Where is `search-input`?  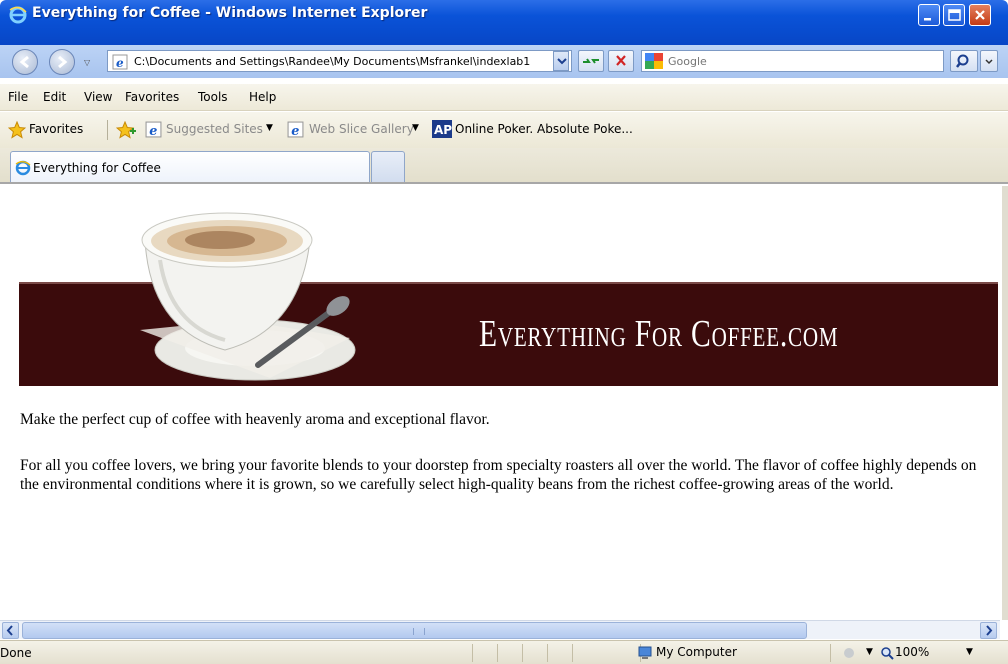 search-input is located at coordinates (803, 61).